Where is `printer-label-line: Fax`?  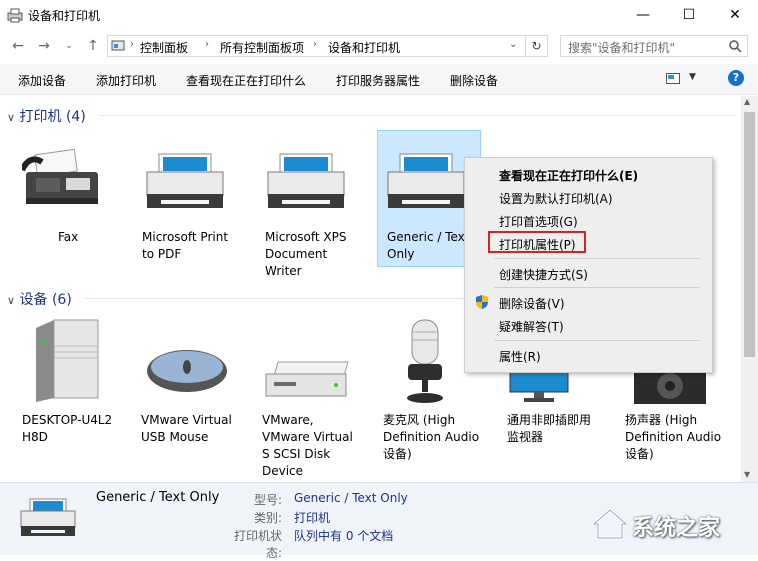
printer-label-line: Fax is located at coordinates (68, 237).